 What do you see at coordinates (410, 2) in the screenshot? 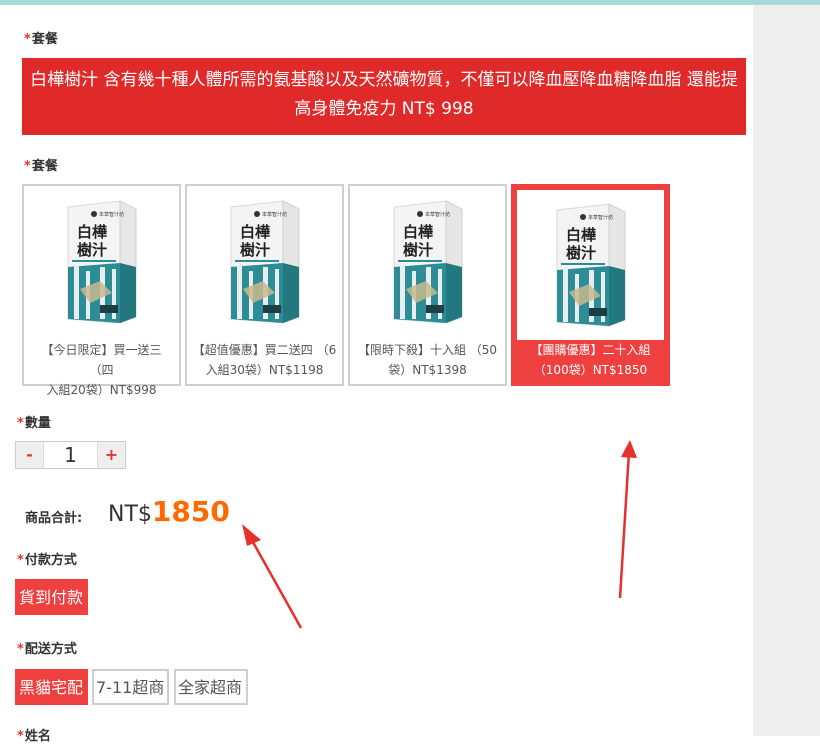
I see `top-bar` at bounding box center [410, 2].